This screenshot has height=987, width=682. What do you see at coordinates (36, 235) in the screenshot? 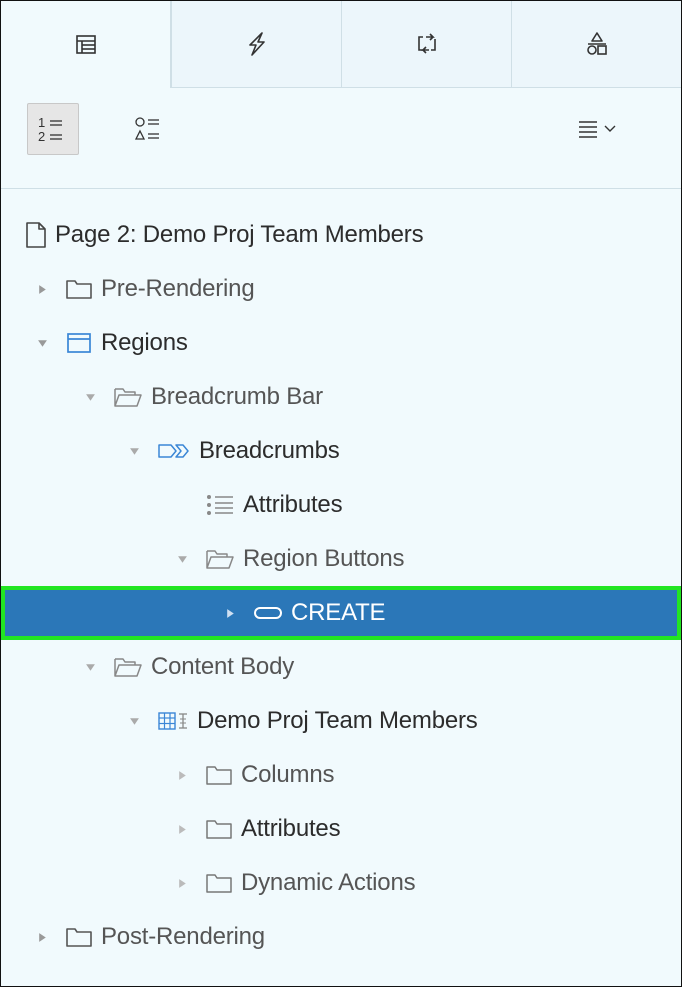
I see `page-icon` at bounding box center [36, 235].